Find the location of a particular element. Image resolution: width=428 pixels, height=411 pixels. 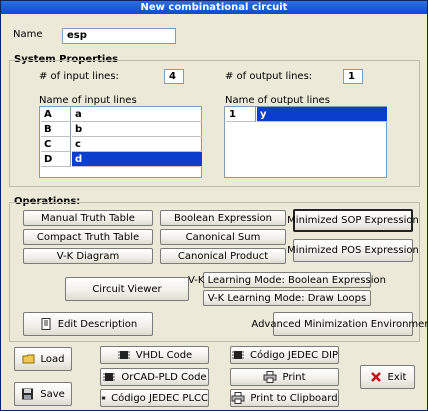

orcad-pld-code-button: OrCAD-PLD Code is located at coordinates (154, 377).